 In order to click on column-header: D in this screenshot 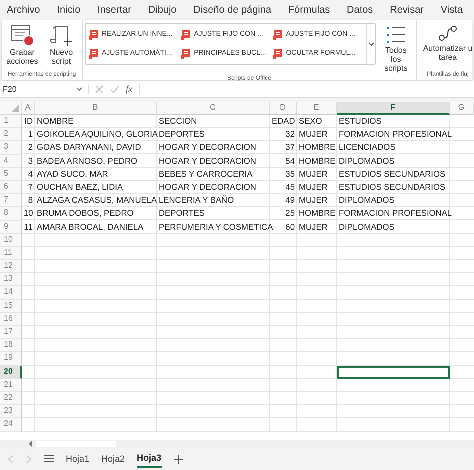, I will do `click(283, 108)`.